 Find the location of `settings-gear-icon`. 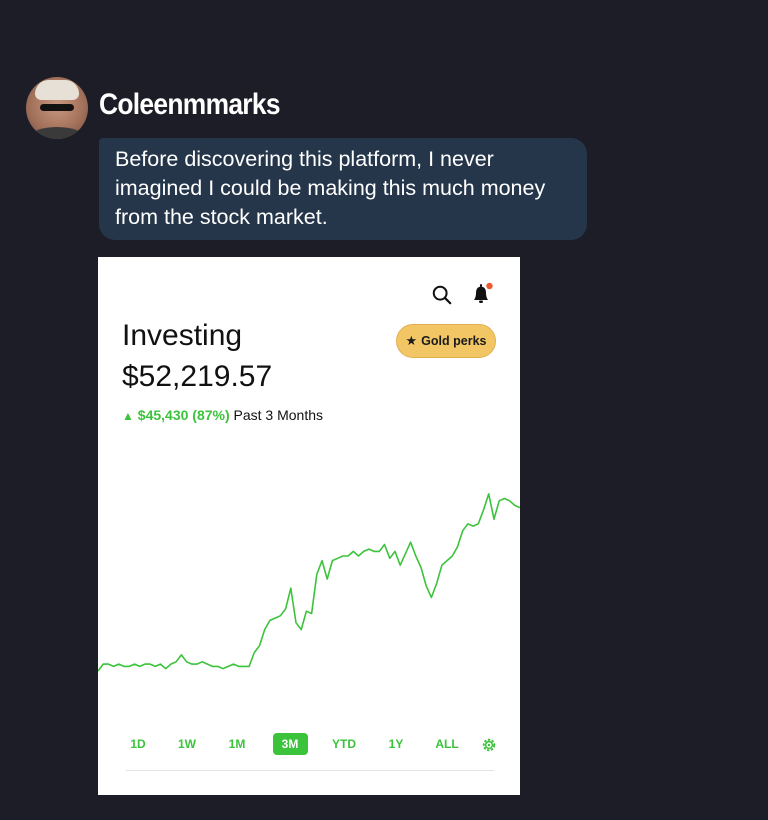

settings-gear-icon is located at coordinates (489, 745).